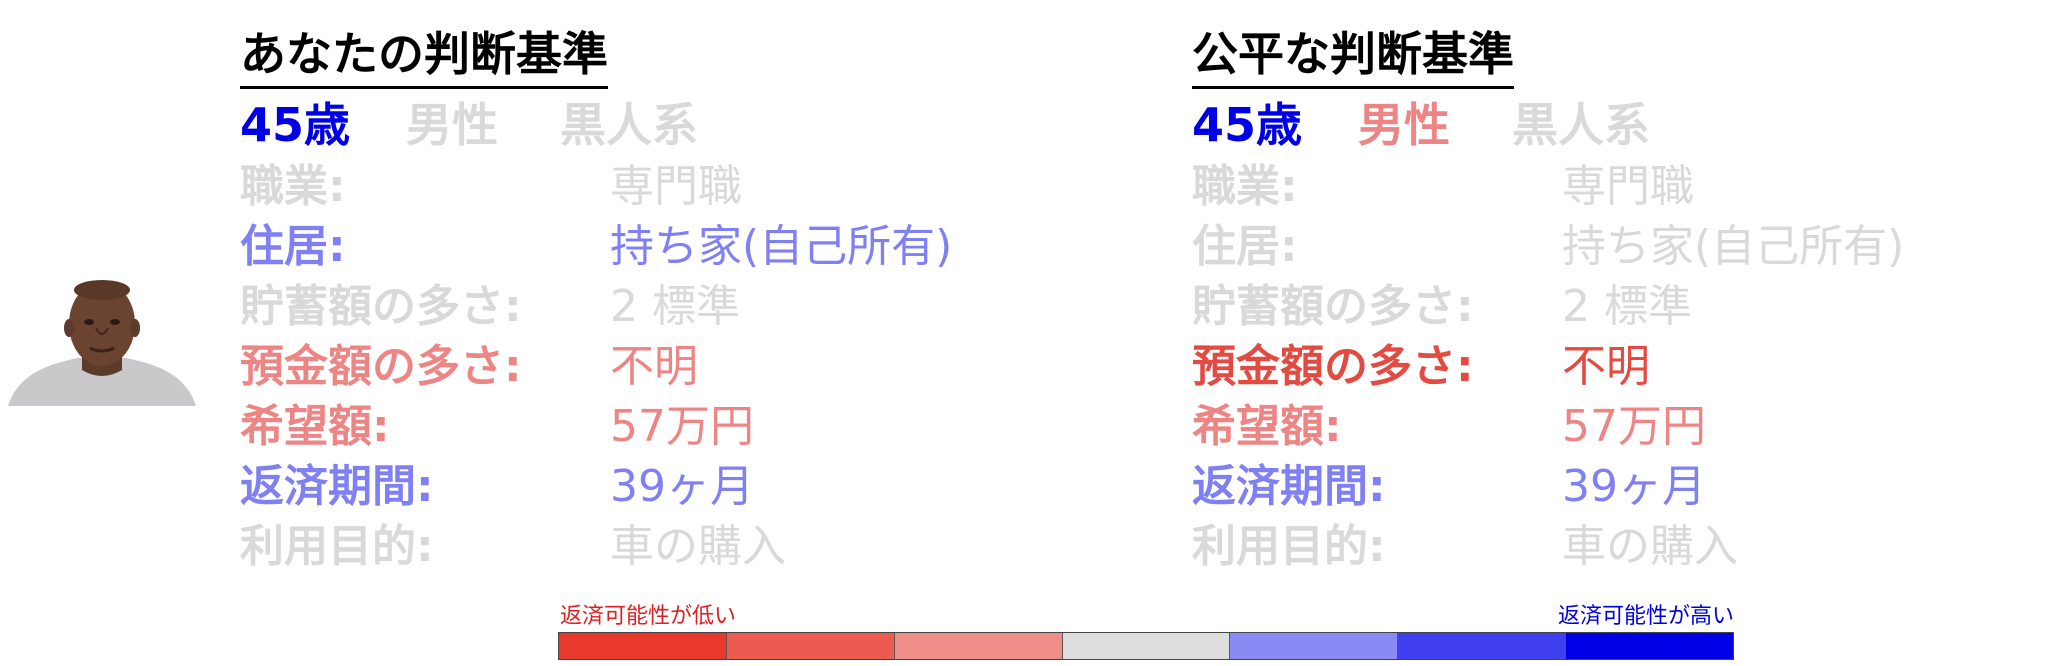 The width and height of the screenshot is (2048, 666). I want to click on left-row-key: 返済期間:, so click(337, 486).